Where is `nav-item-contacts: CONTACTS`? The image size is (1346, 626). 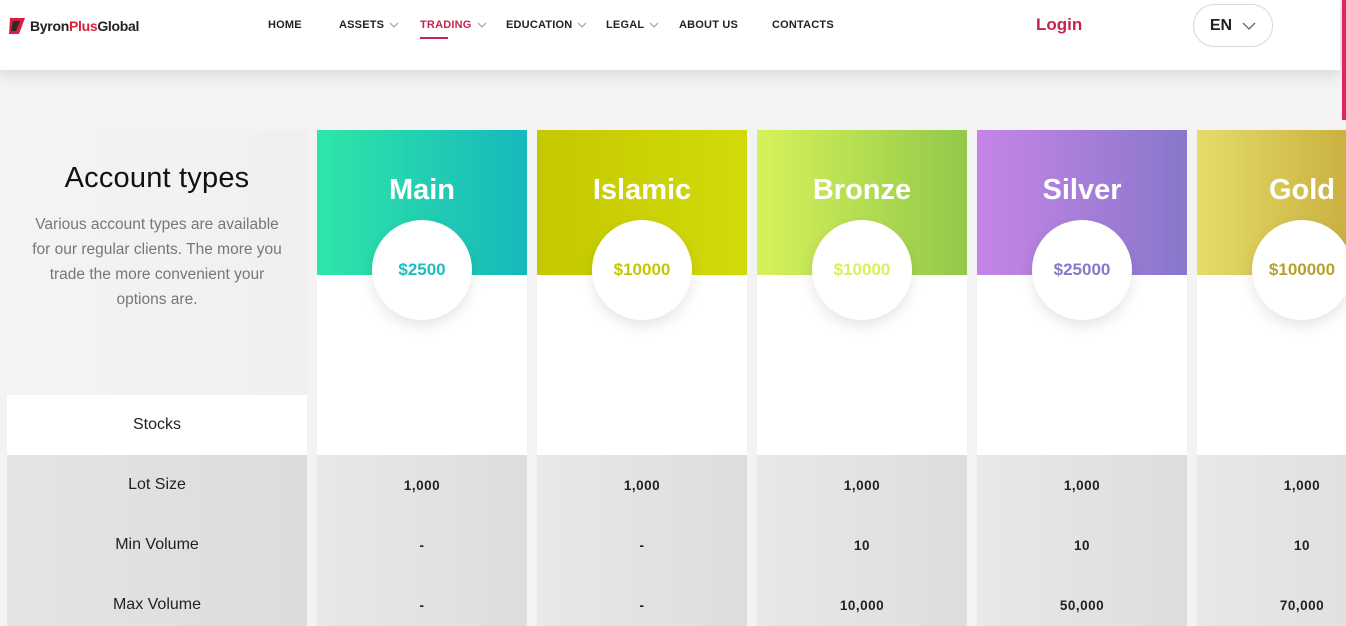 nav-item-contacts: CONTACTS is located at coordinates (803, 25).